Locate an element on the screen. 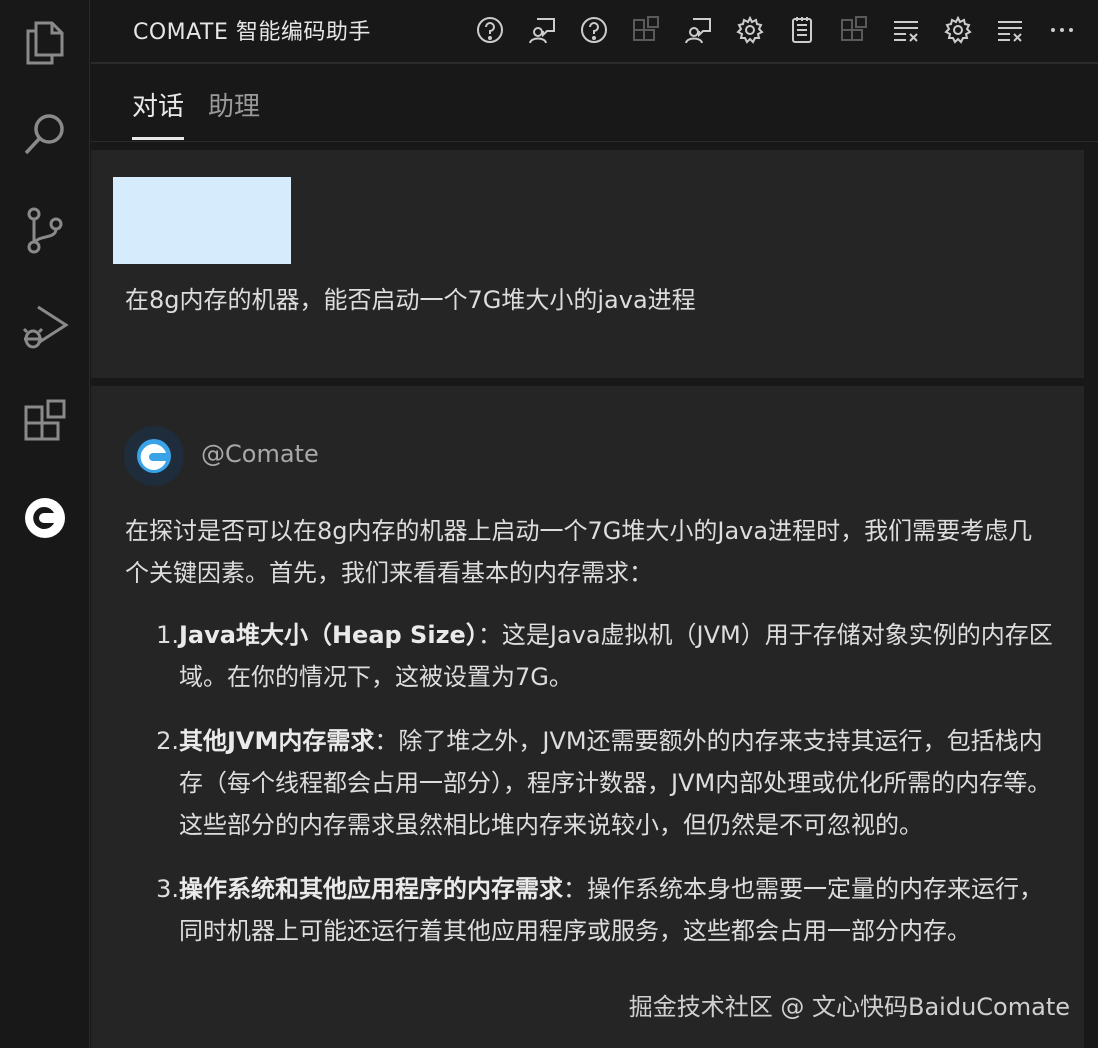 The width and height of the screenshot is (1098, 1048). avatar is located at coordinates (154, 456).